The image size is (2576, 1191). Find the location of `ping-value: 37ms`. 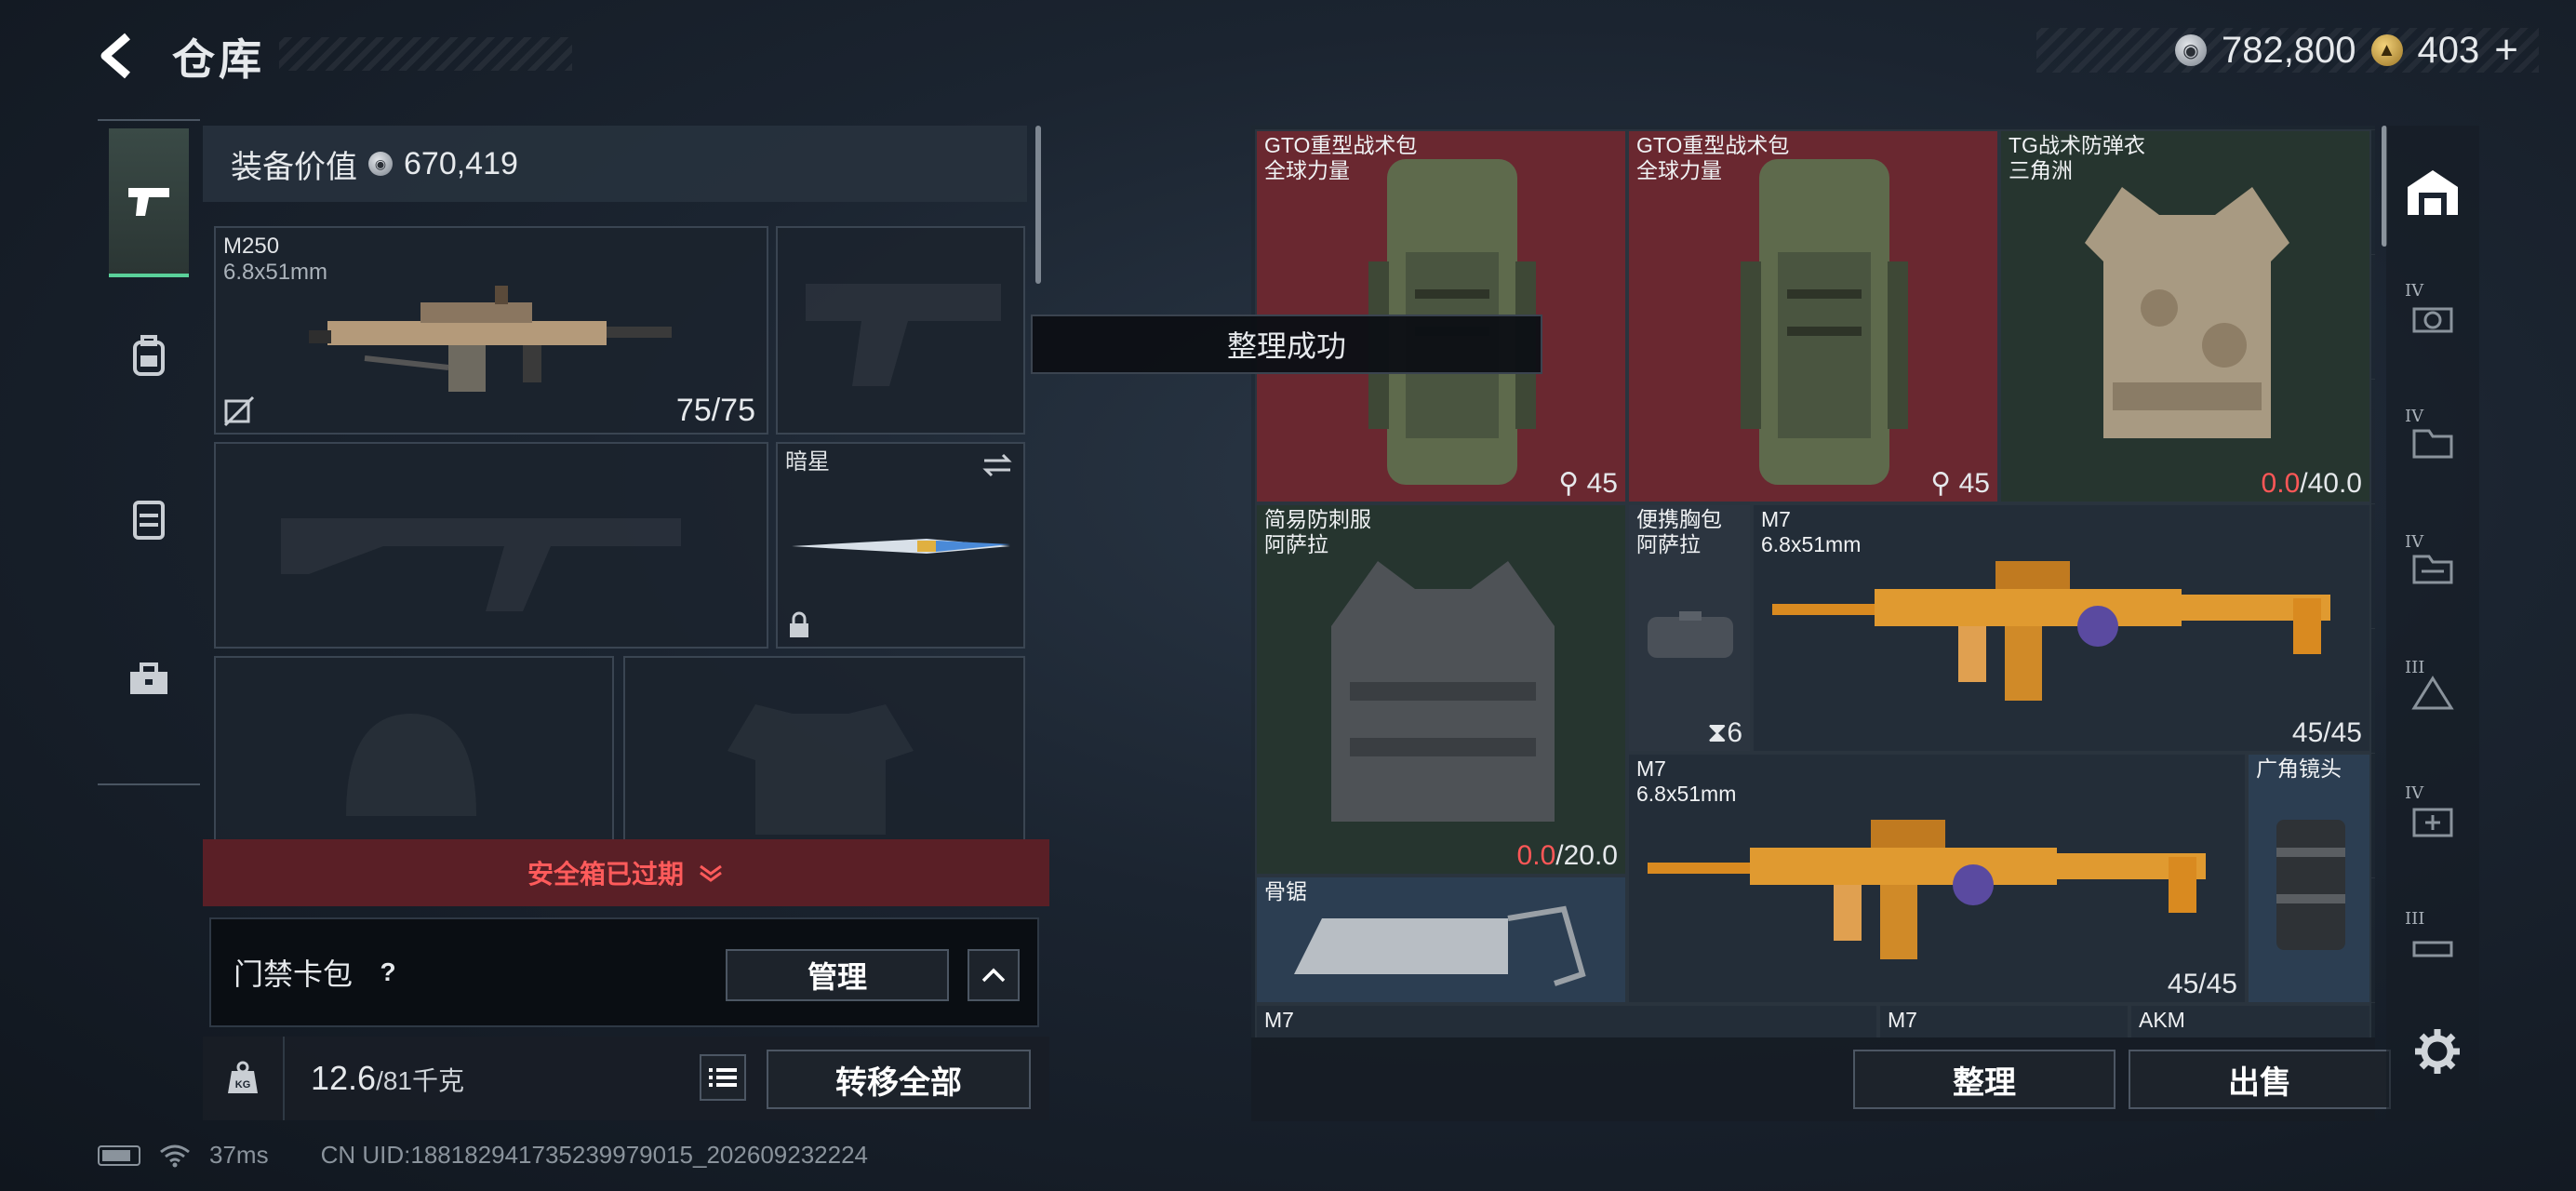

ping-value: 37ms is located at coordinates (239, 1155).